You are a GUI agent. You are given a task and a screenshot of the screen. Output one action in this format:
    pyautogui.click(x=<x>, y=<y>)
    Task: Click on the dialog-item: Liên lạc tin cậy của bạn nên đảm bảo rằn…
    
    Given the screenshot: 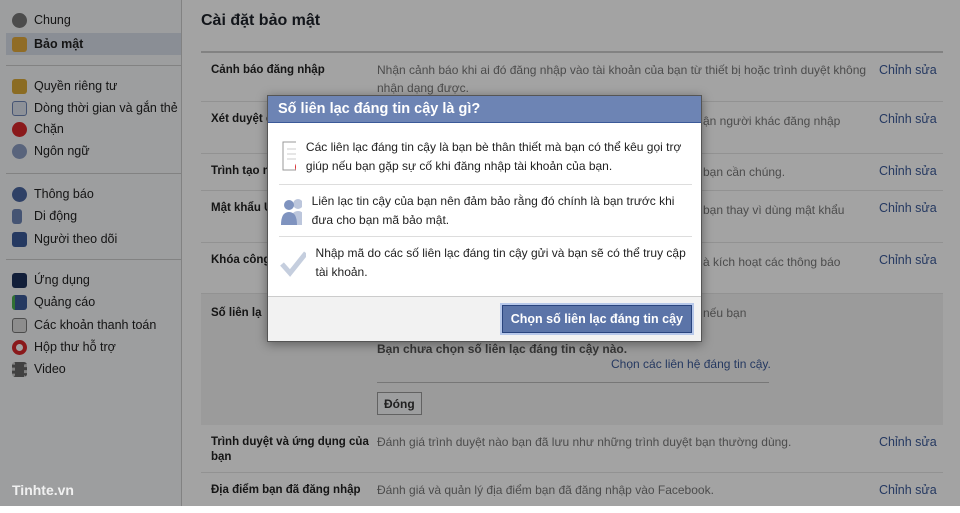 What is the action you would take?
    pyautogui.click(x=485, y=211)
    